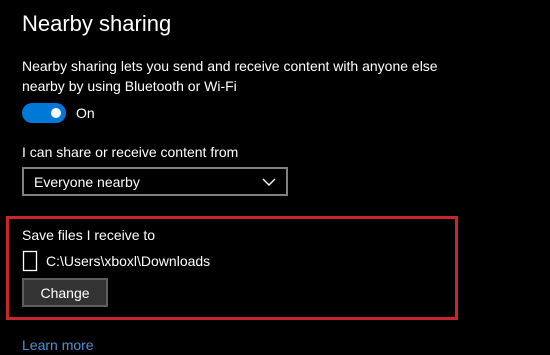 This screenshot has width=550, height=355. What do you see at coordinates (128, 261) in the screenshot?
I see `save-path-text: C:\Users\xboxl\Downloads` at bounding box center [128, 261].